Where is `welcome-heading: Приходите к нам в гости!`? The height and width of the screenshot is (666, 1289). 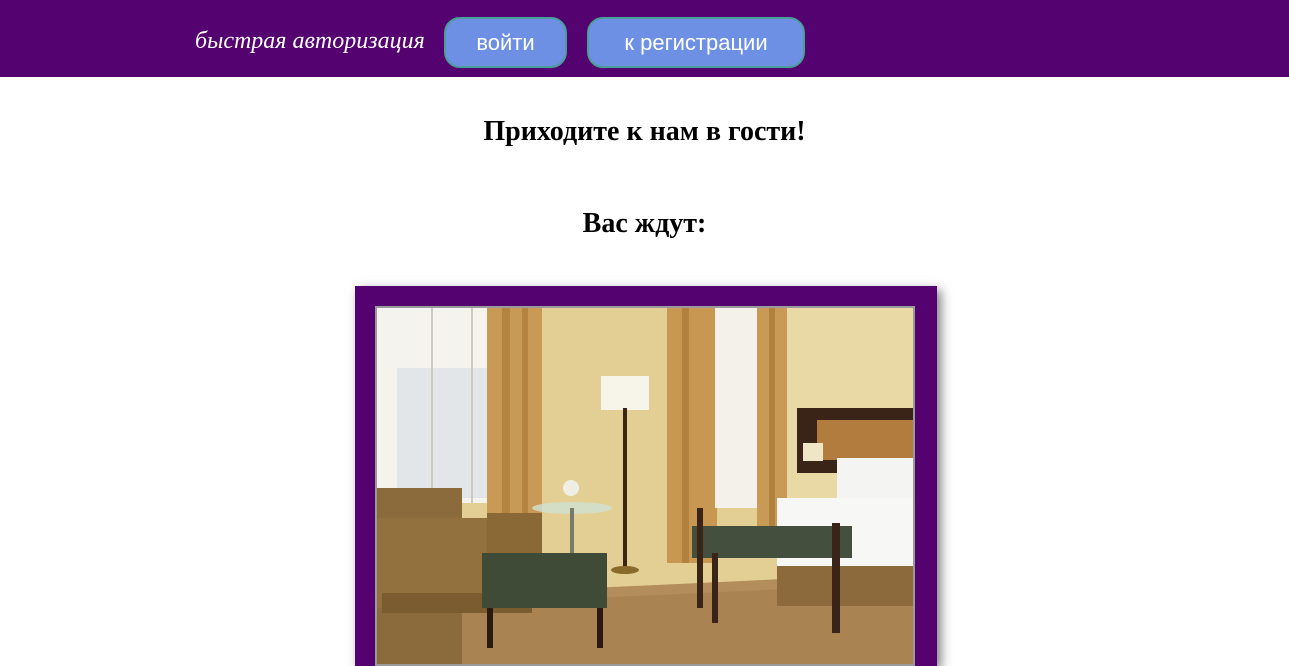
welcome-heading: Приходите к нам в гости! is located at coordinates (644, 131).